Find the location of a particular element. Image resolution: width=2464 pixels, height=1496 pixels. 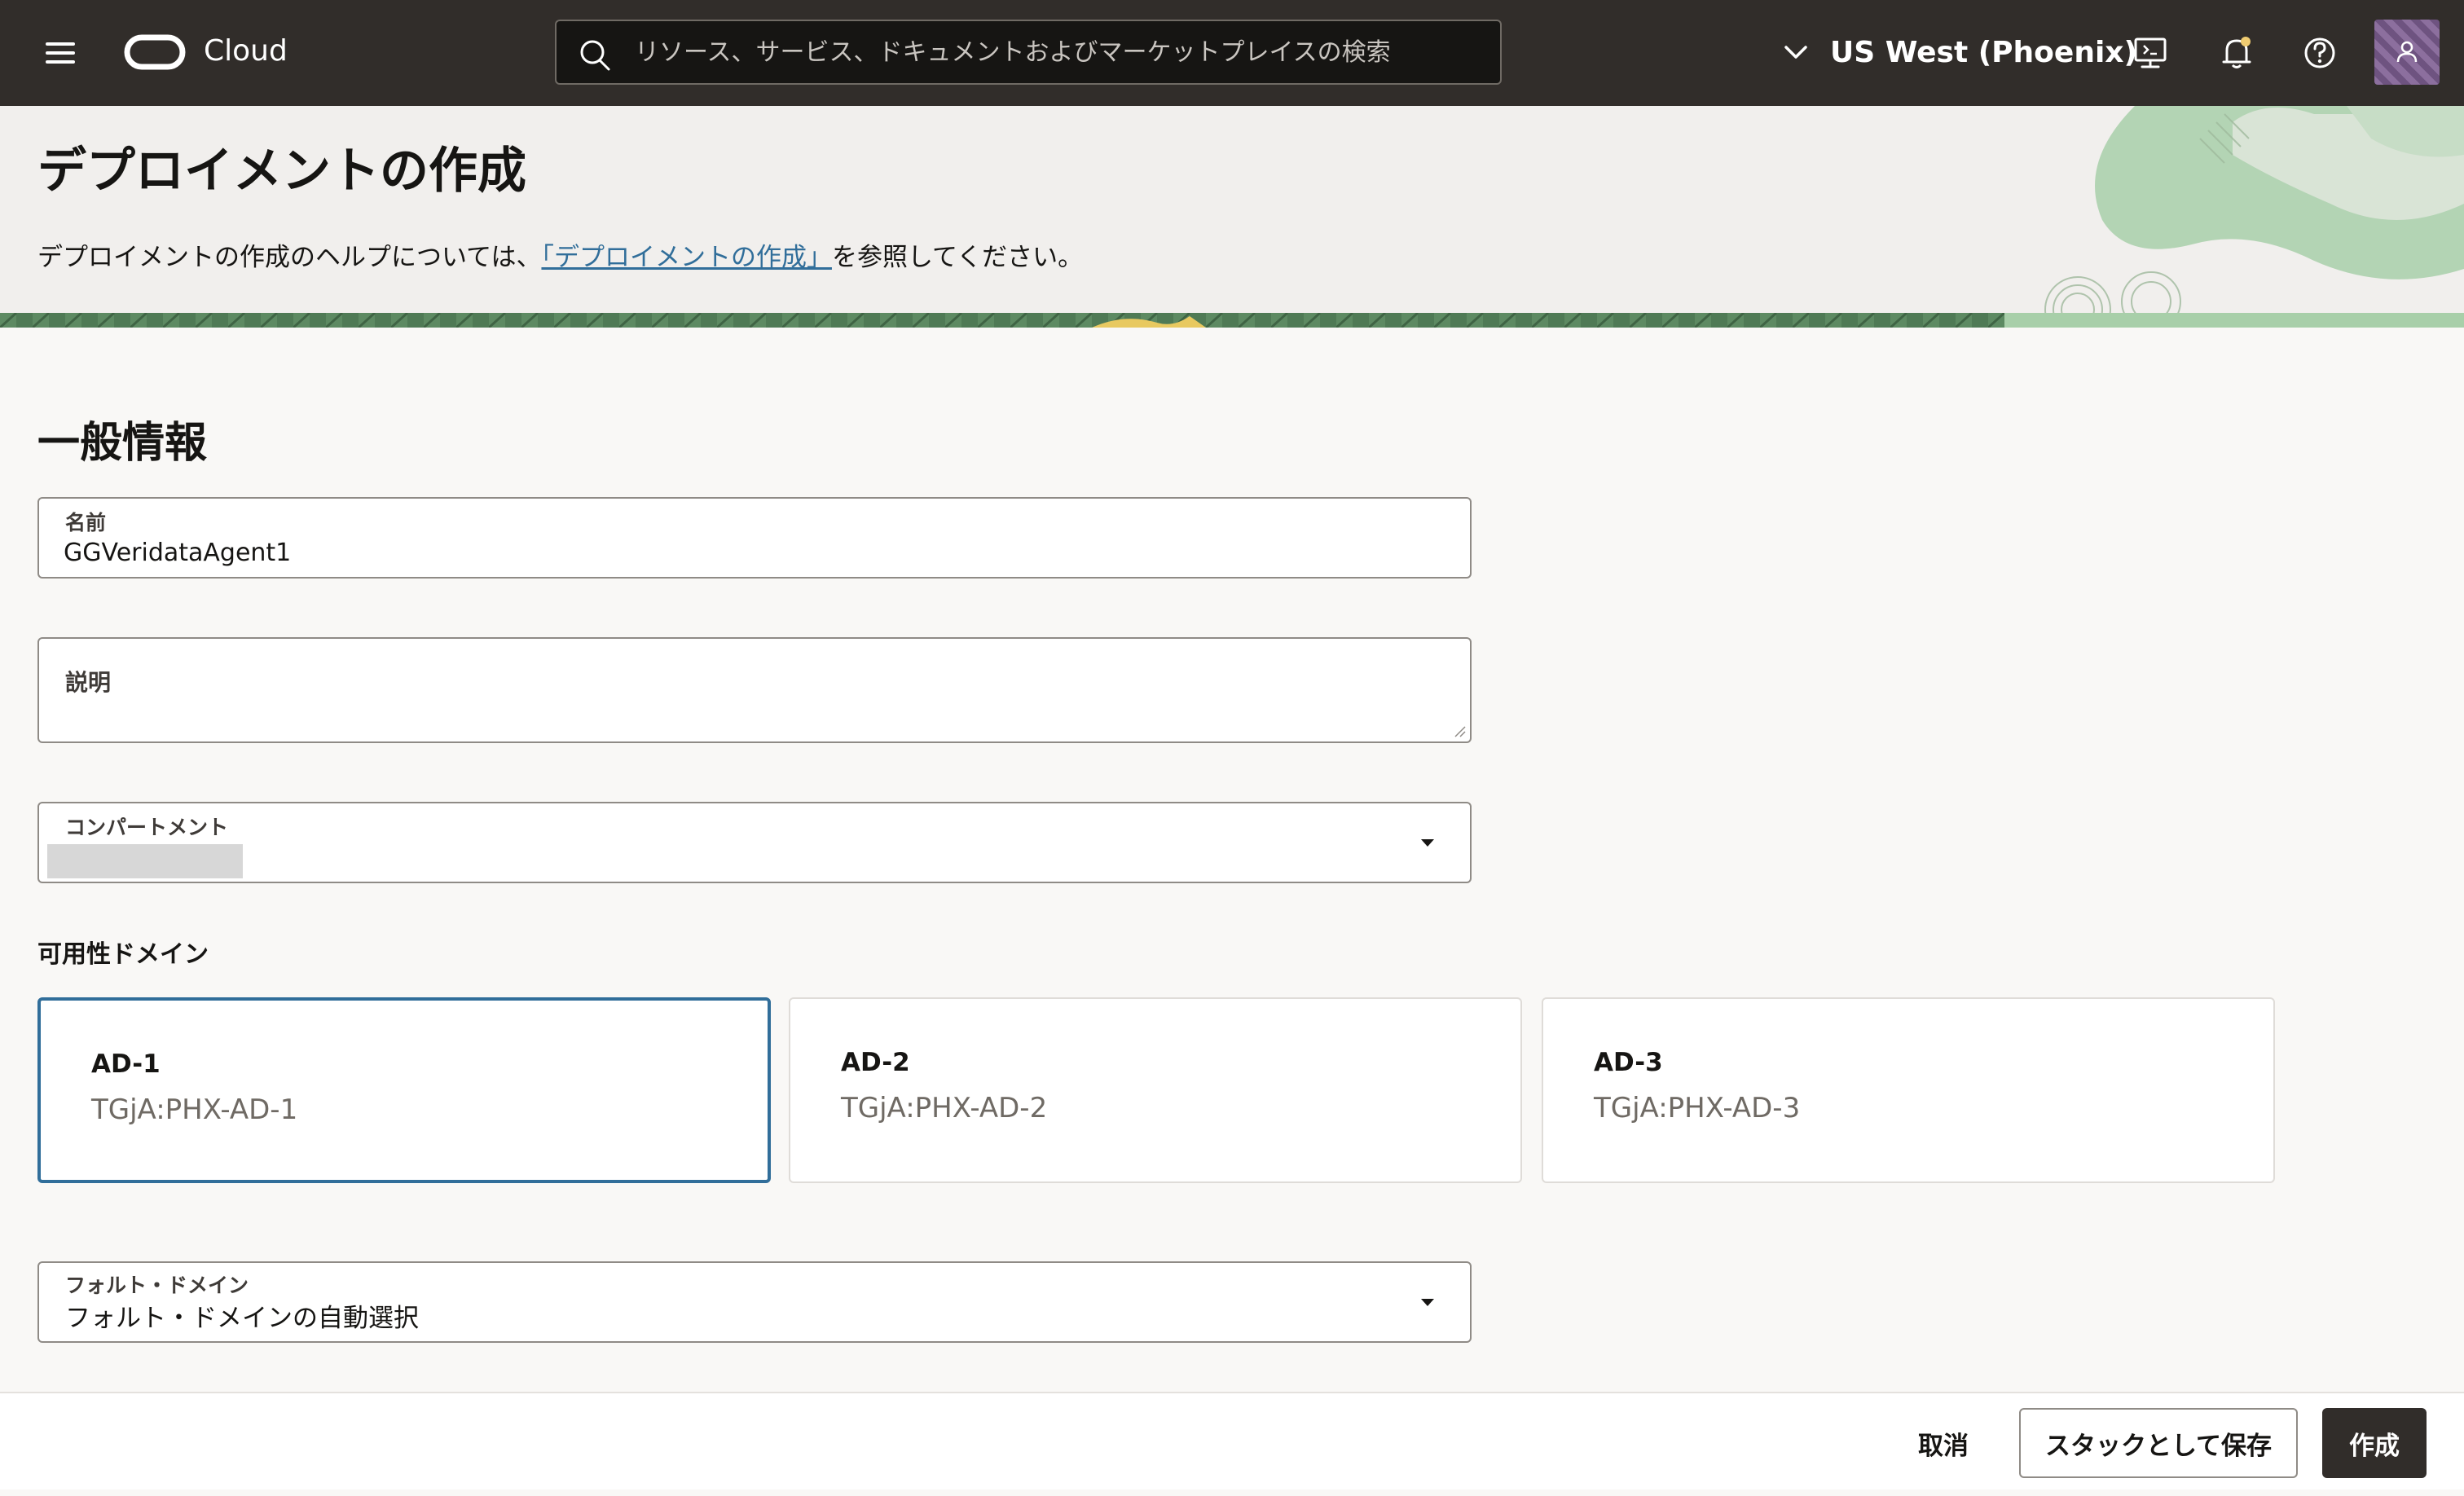

ad-option-id: TGjA:PHX-AD-3 is located at coordinates (1697, 1108).